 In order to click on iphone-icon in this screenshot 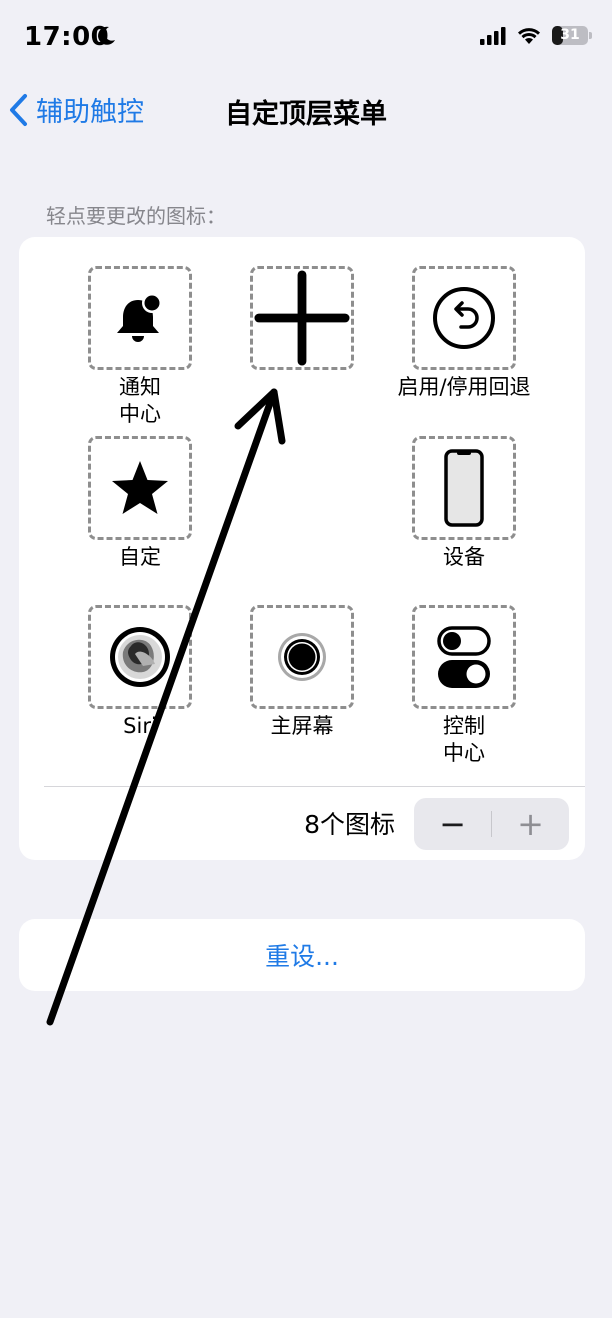, I will do `click(464, 488)`.